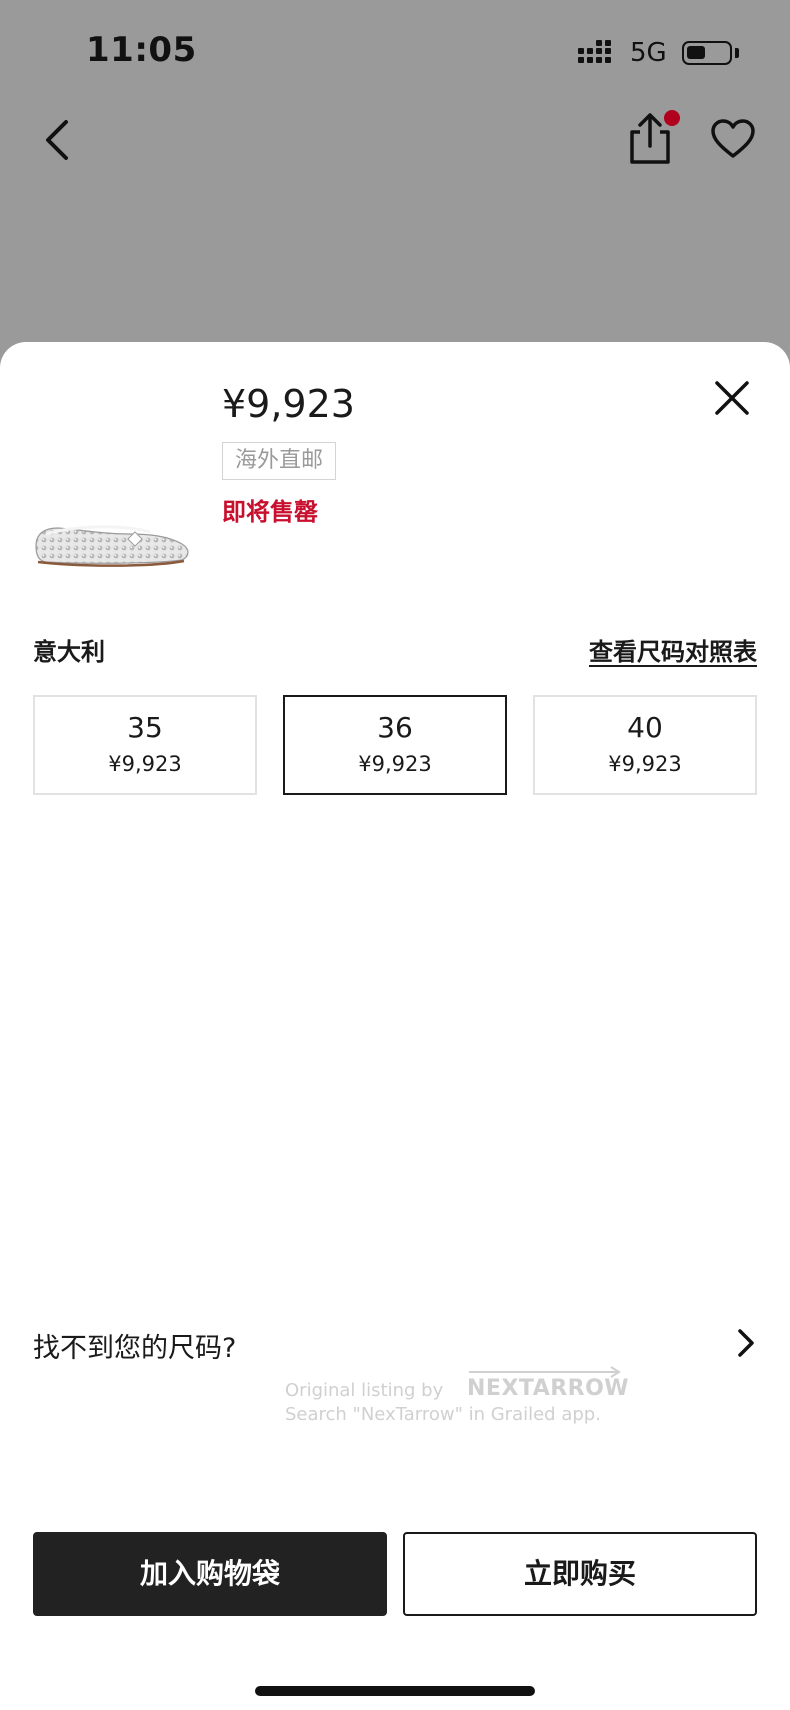  I want to click on size-options: 35 ¥9,923 36 ¥9,923 40 ¥9,923, so click(395, 745).